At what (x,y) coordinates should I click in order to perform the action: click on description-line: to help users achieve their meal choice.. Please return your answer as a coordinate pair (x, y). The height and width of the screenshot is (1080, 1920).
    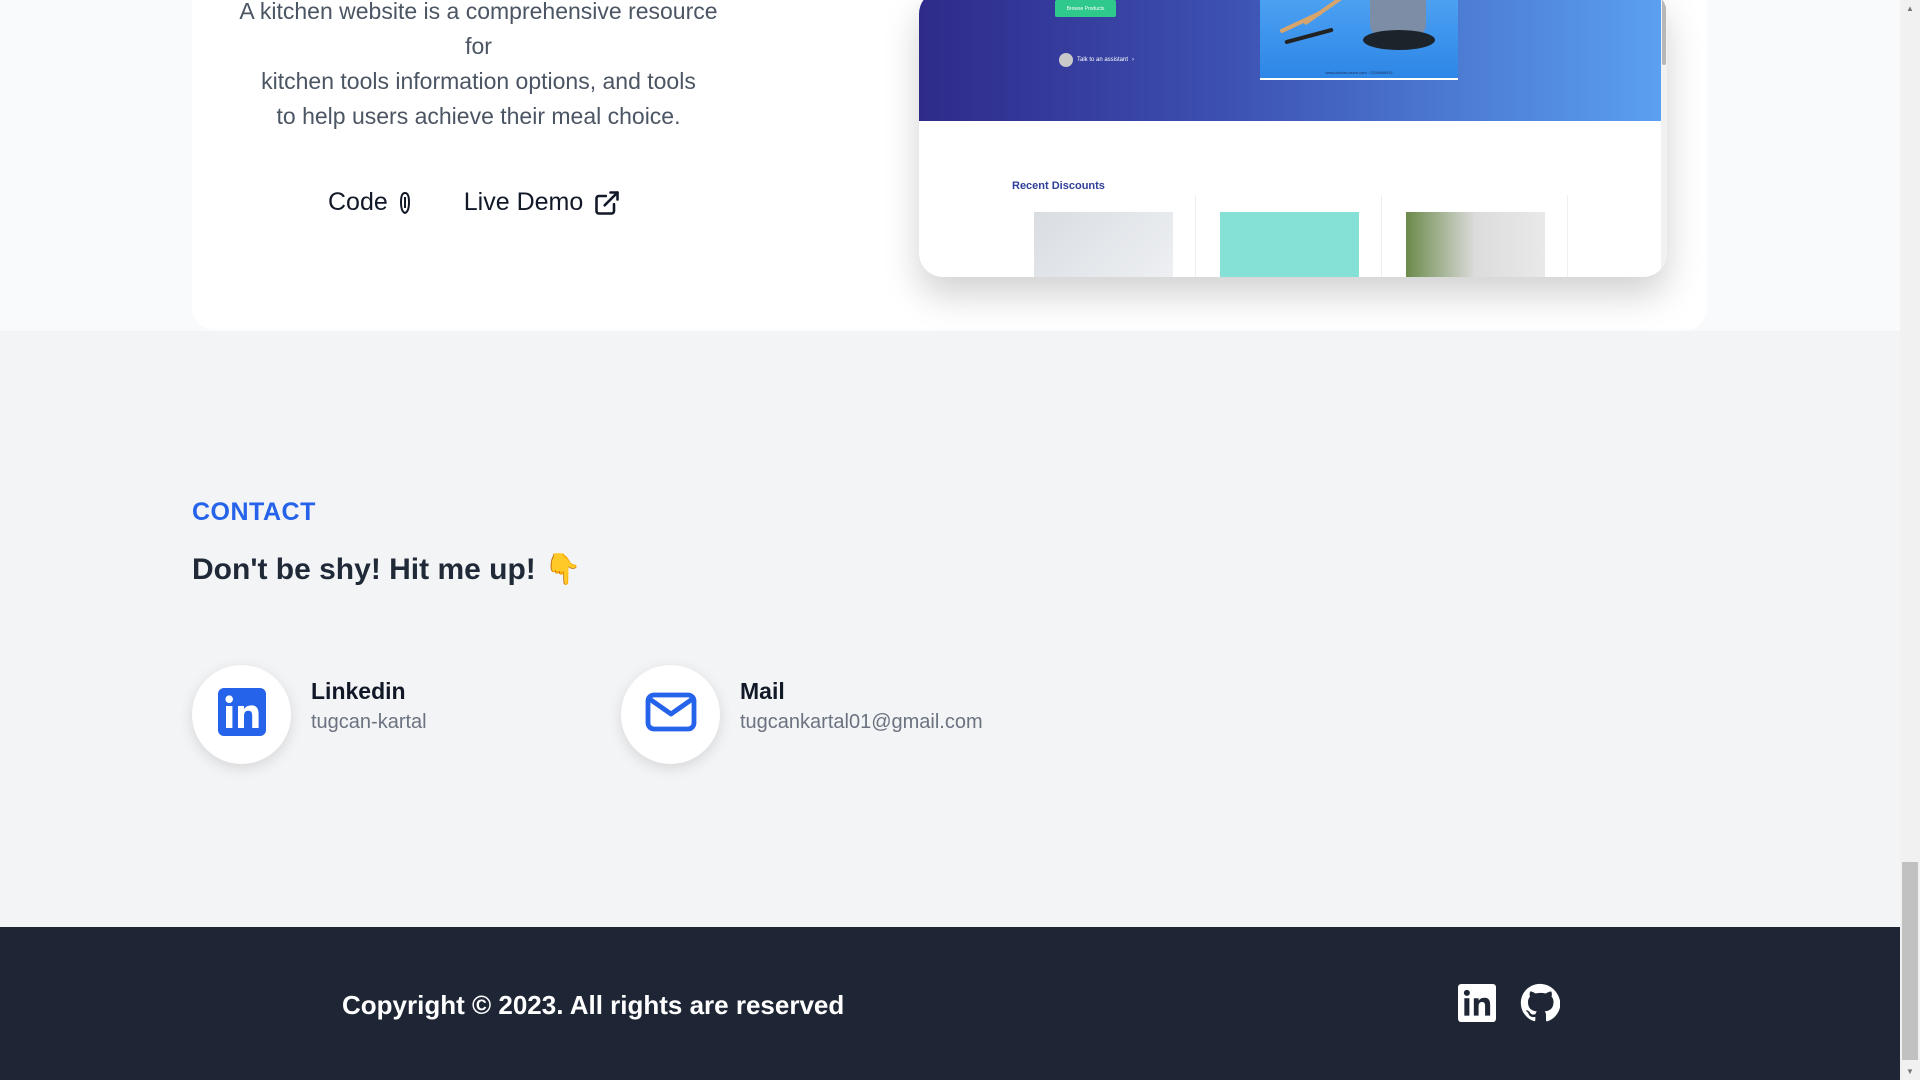
    Looking at the image, I should click on (478, 116).